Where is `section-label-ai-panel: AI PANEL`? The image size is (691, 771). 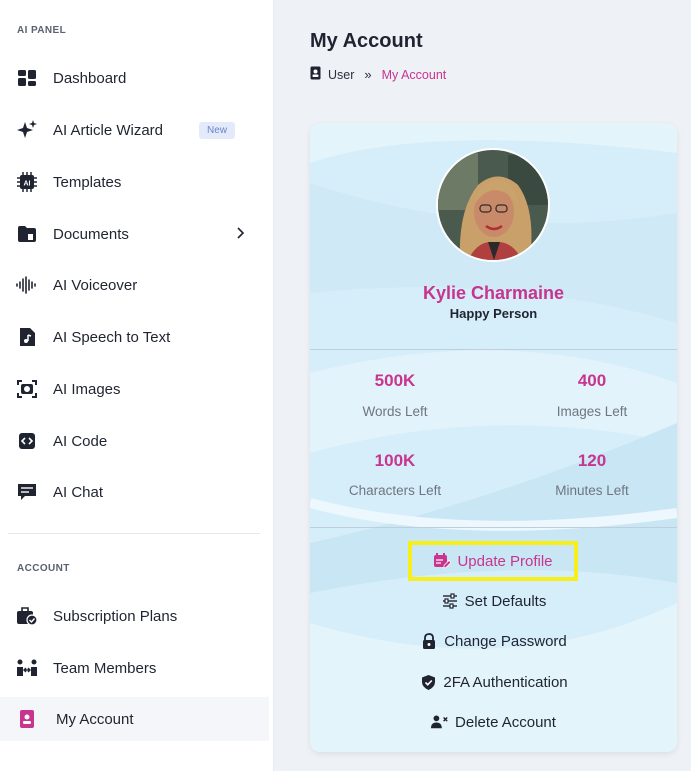
section-label-ai-panel: AI PANEL is located at coordinates (42, 30).